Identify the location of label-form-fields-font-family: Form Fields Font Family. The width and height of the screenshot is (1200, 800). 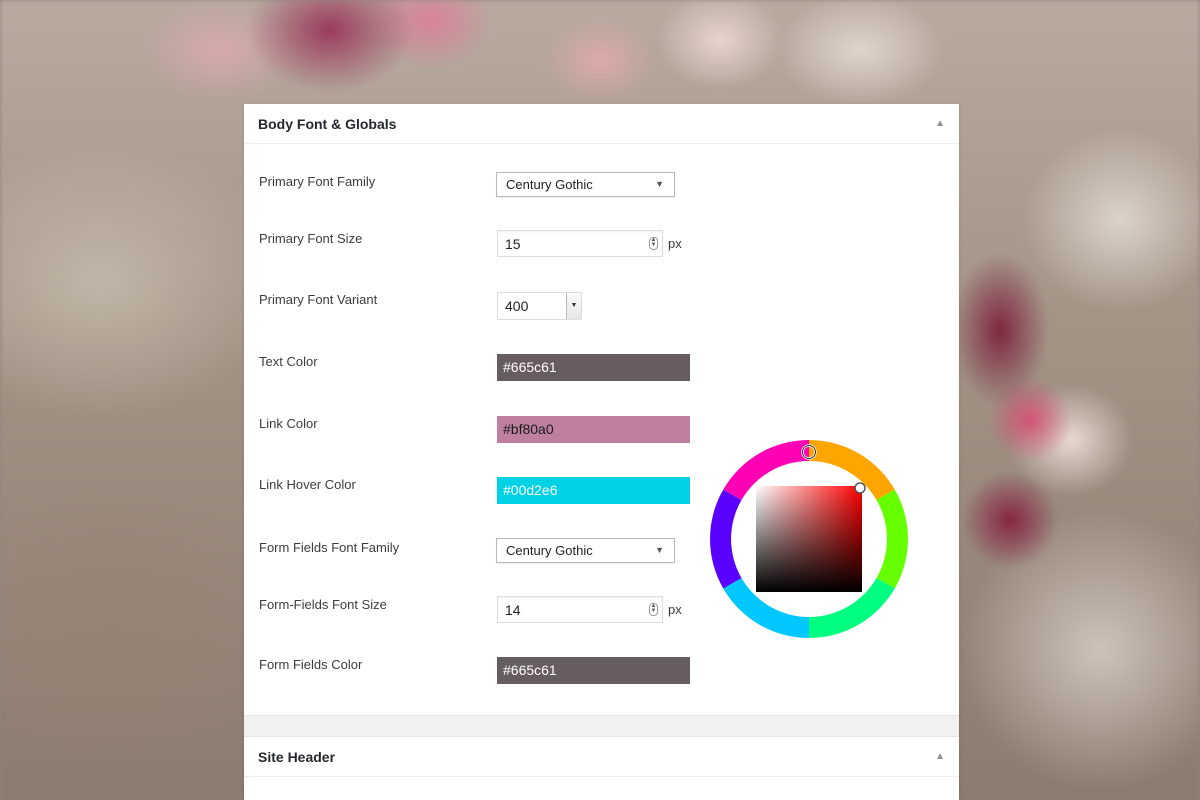
(329, 547).